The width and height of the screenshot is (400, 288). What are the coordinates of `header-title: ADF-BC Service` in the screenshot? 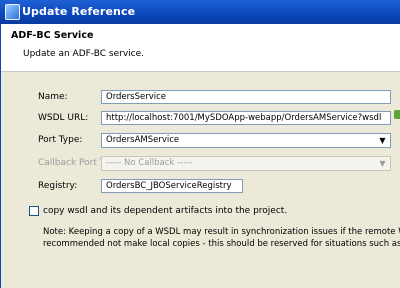 It's located at (52, 35).